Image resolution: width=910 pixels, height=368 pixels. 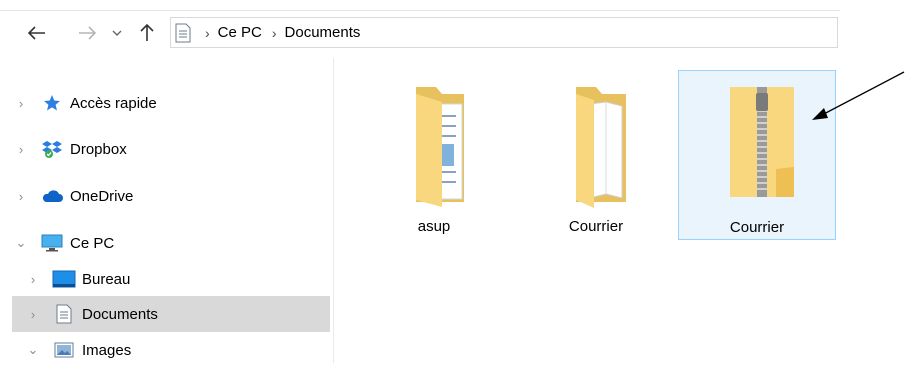 What do you see at coordinates (64, 279) in the screenshot?
I see `desktop-icon` at bounding box center [64, 279].